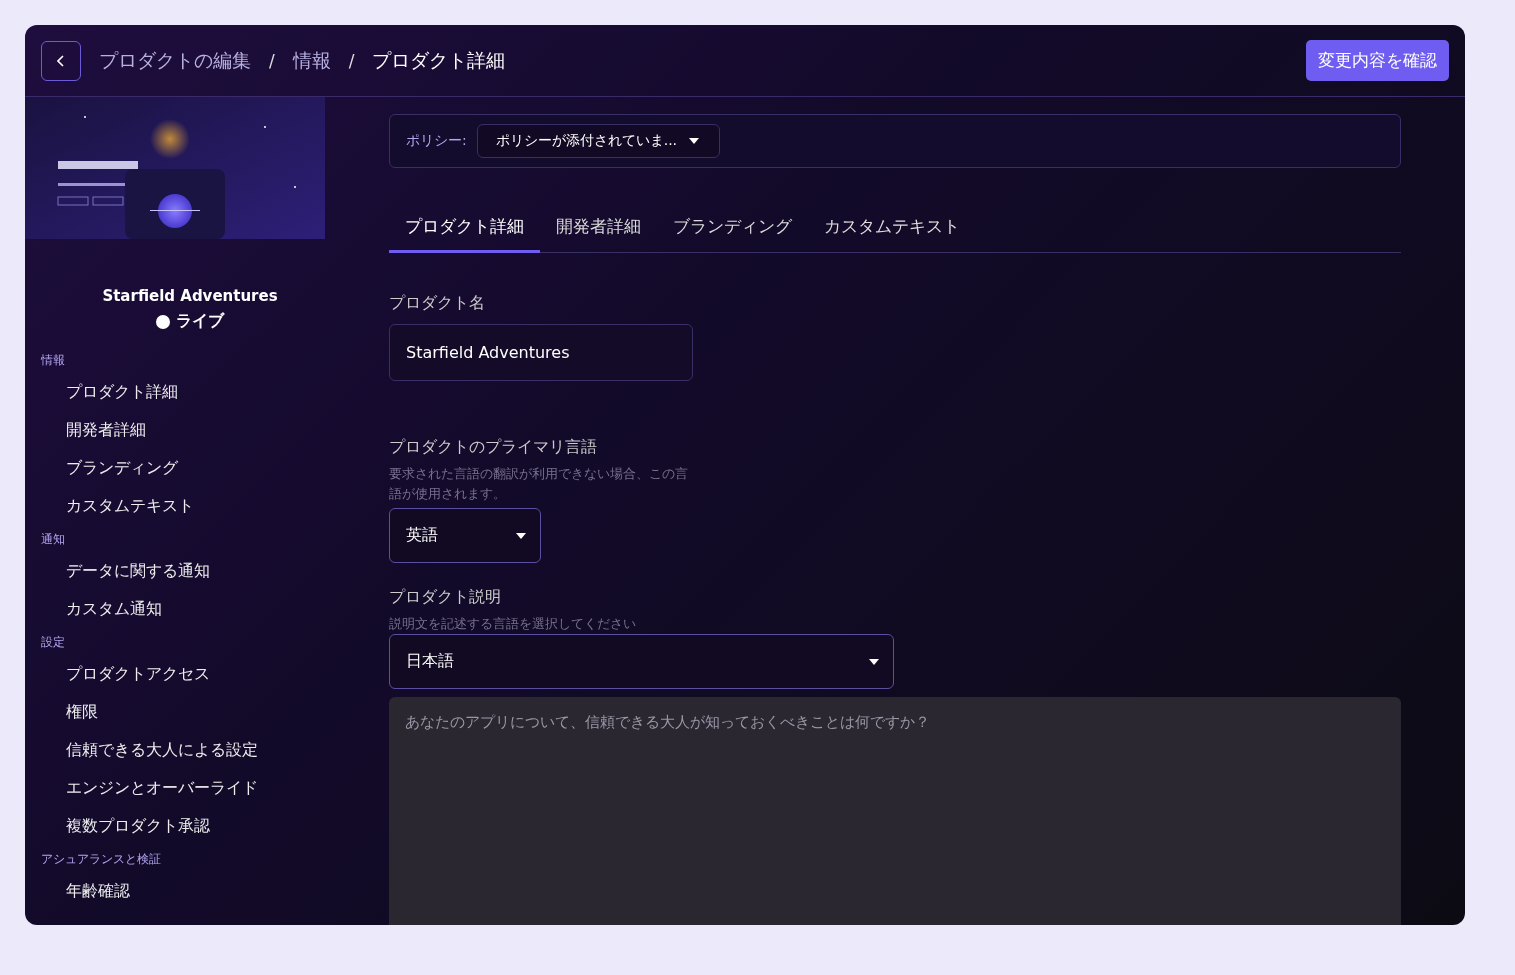 The image size is (1515, 975). Describe the element at coordinates (190, 571) in the screenshot. I see `sidebar-item: データに関する通知` at that location.